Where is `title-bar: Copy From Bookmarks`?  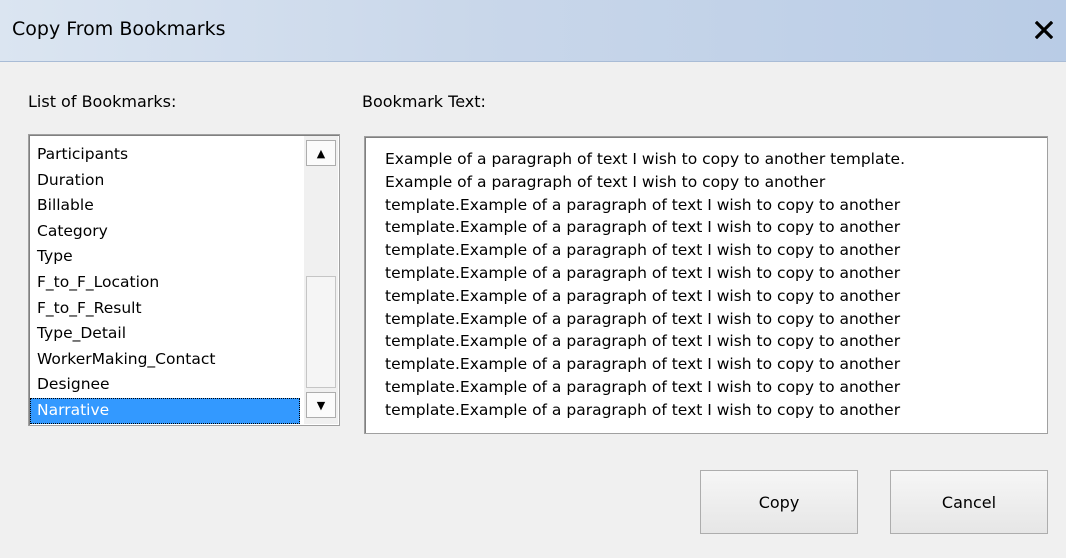
title-bar: Copy From Bookmarks is located at coordinates (533, 31).